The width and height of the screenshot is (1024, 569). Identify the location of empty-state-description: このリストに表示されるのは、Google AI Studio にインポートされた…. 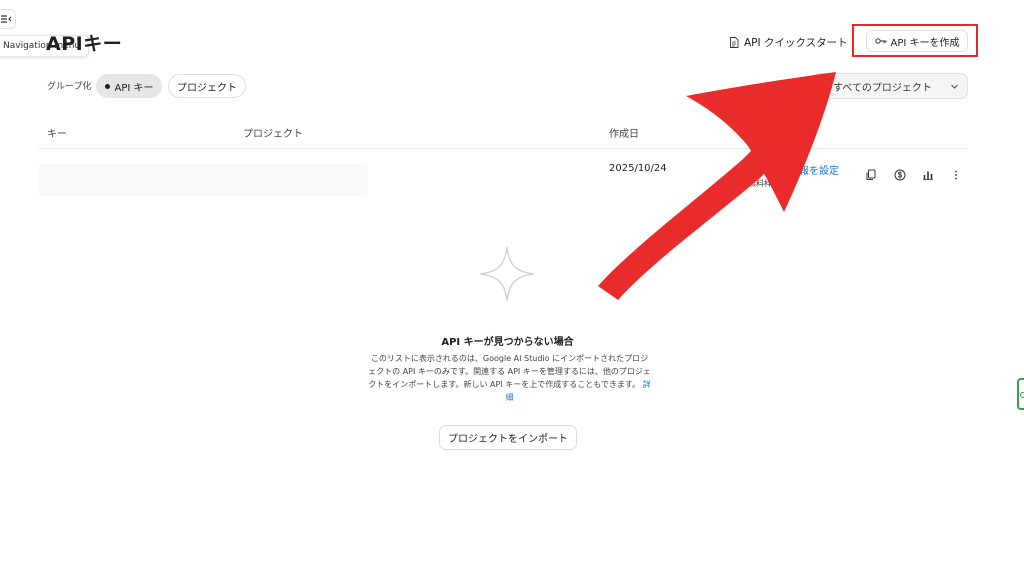
(509, 378).